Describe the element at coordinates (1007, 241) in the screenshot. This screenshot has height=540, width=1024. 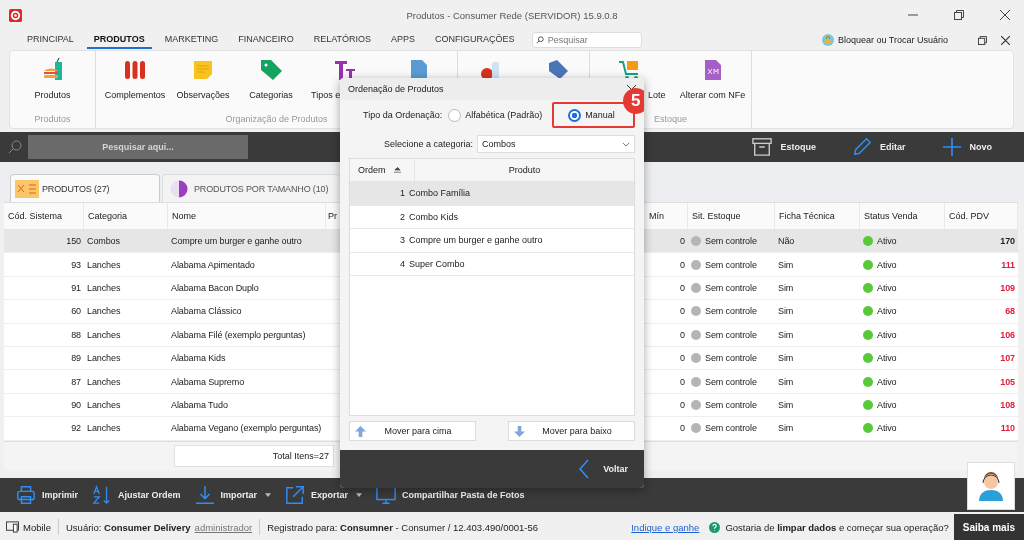
I see `table-cell-text: 170` at that location.